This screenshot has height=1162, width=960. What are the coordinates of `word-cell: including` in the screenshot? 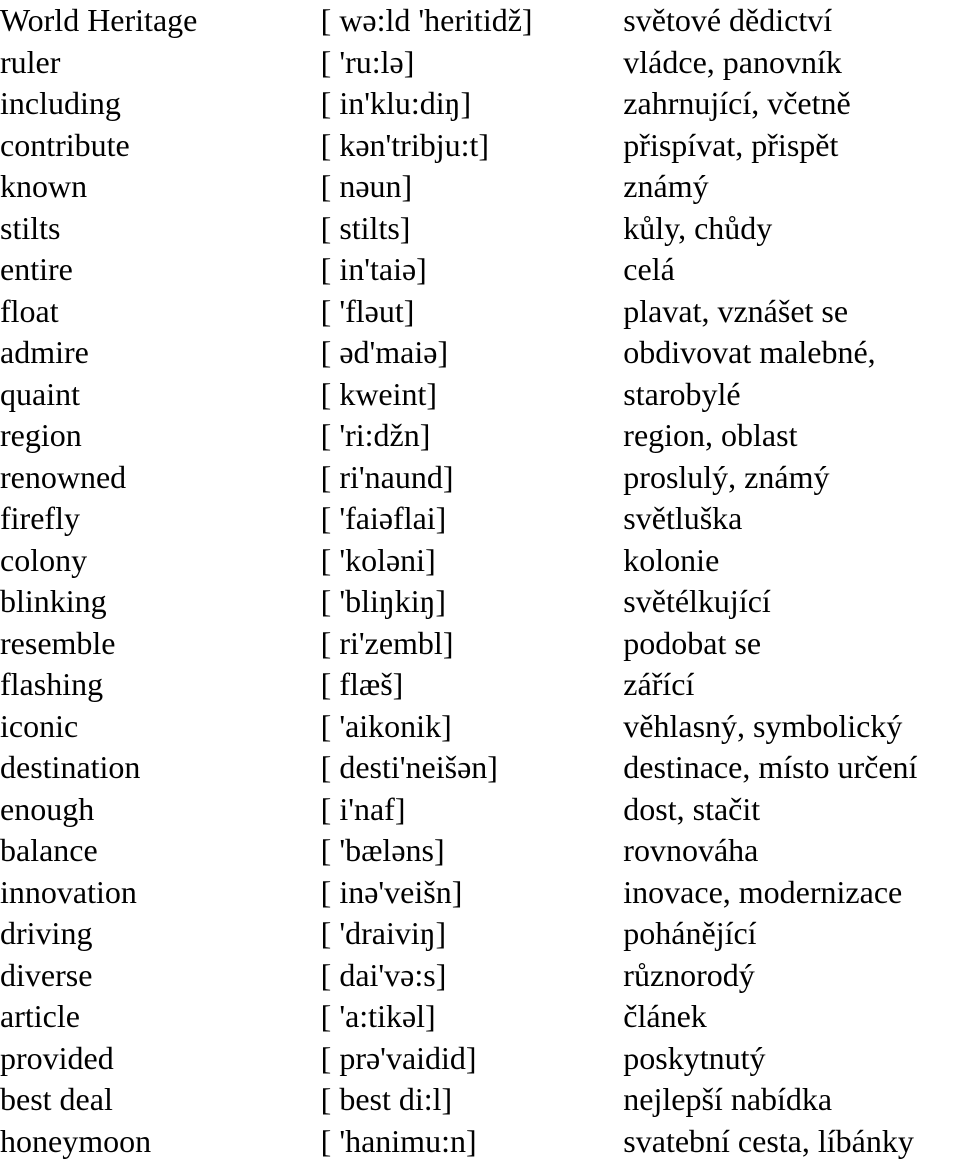 It's located at (160, 104).